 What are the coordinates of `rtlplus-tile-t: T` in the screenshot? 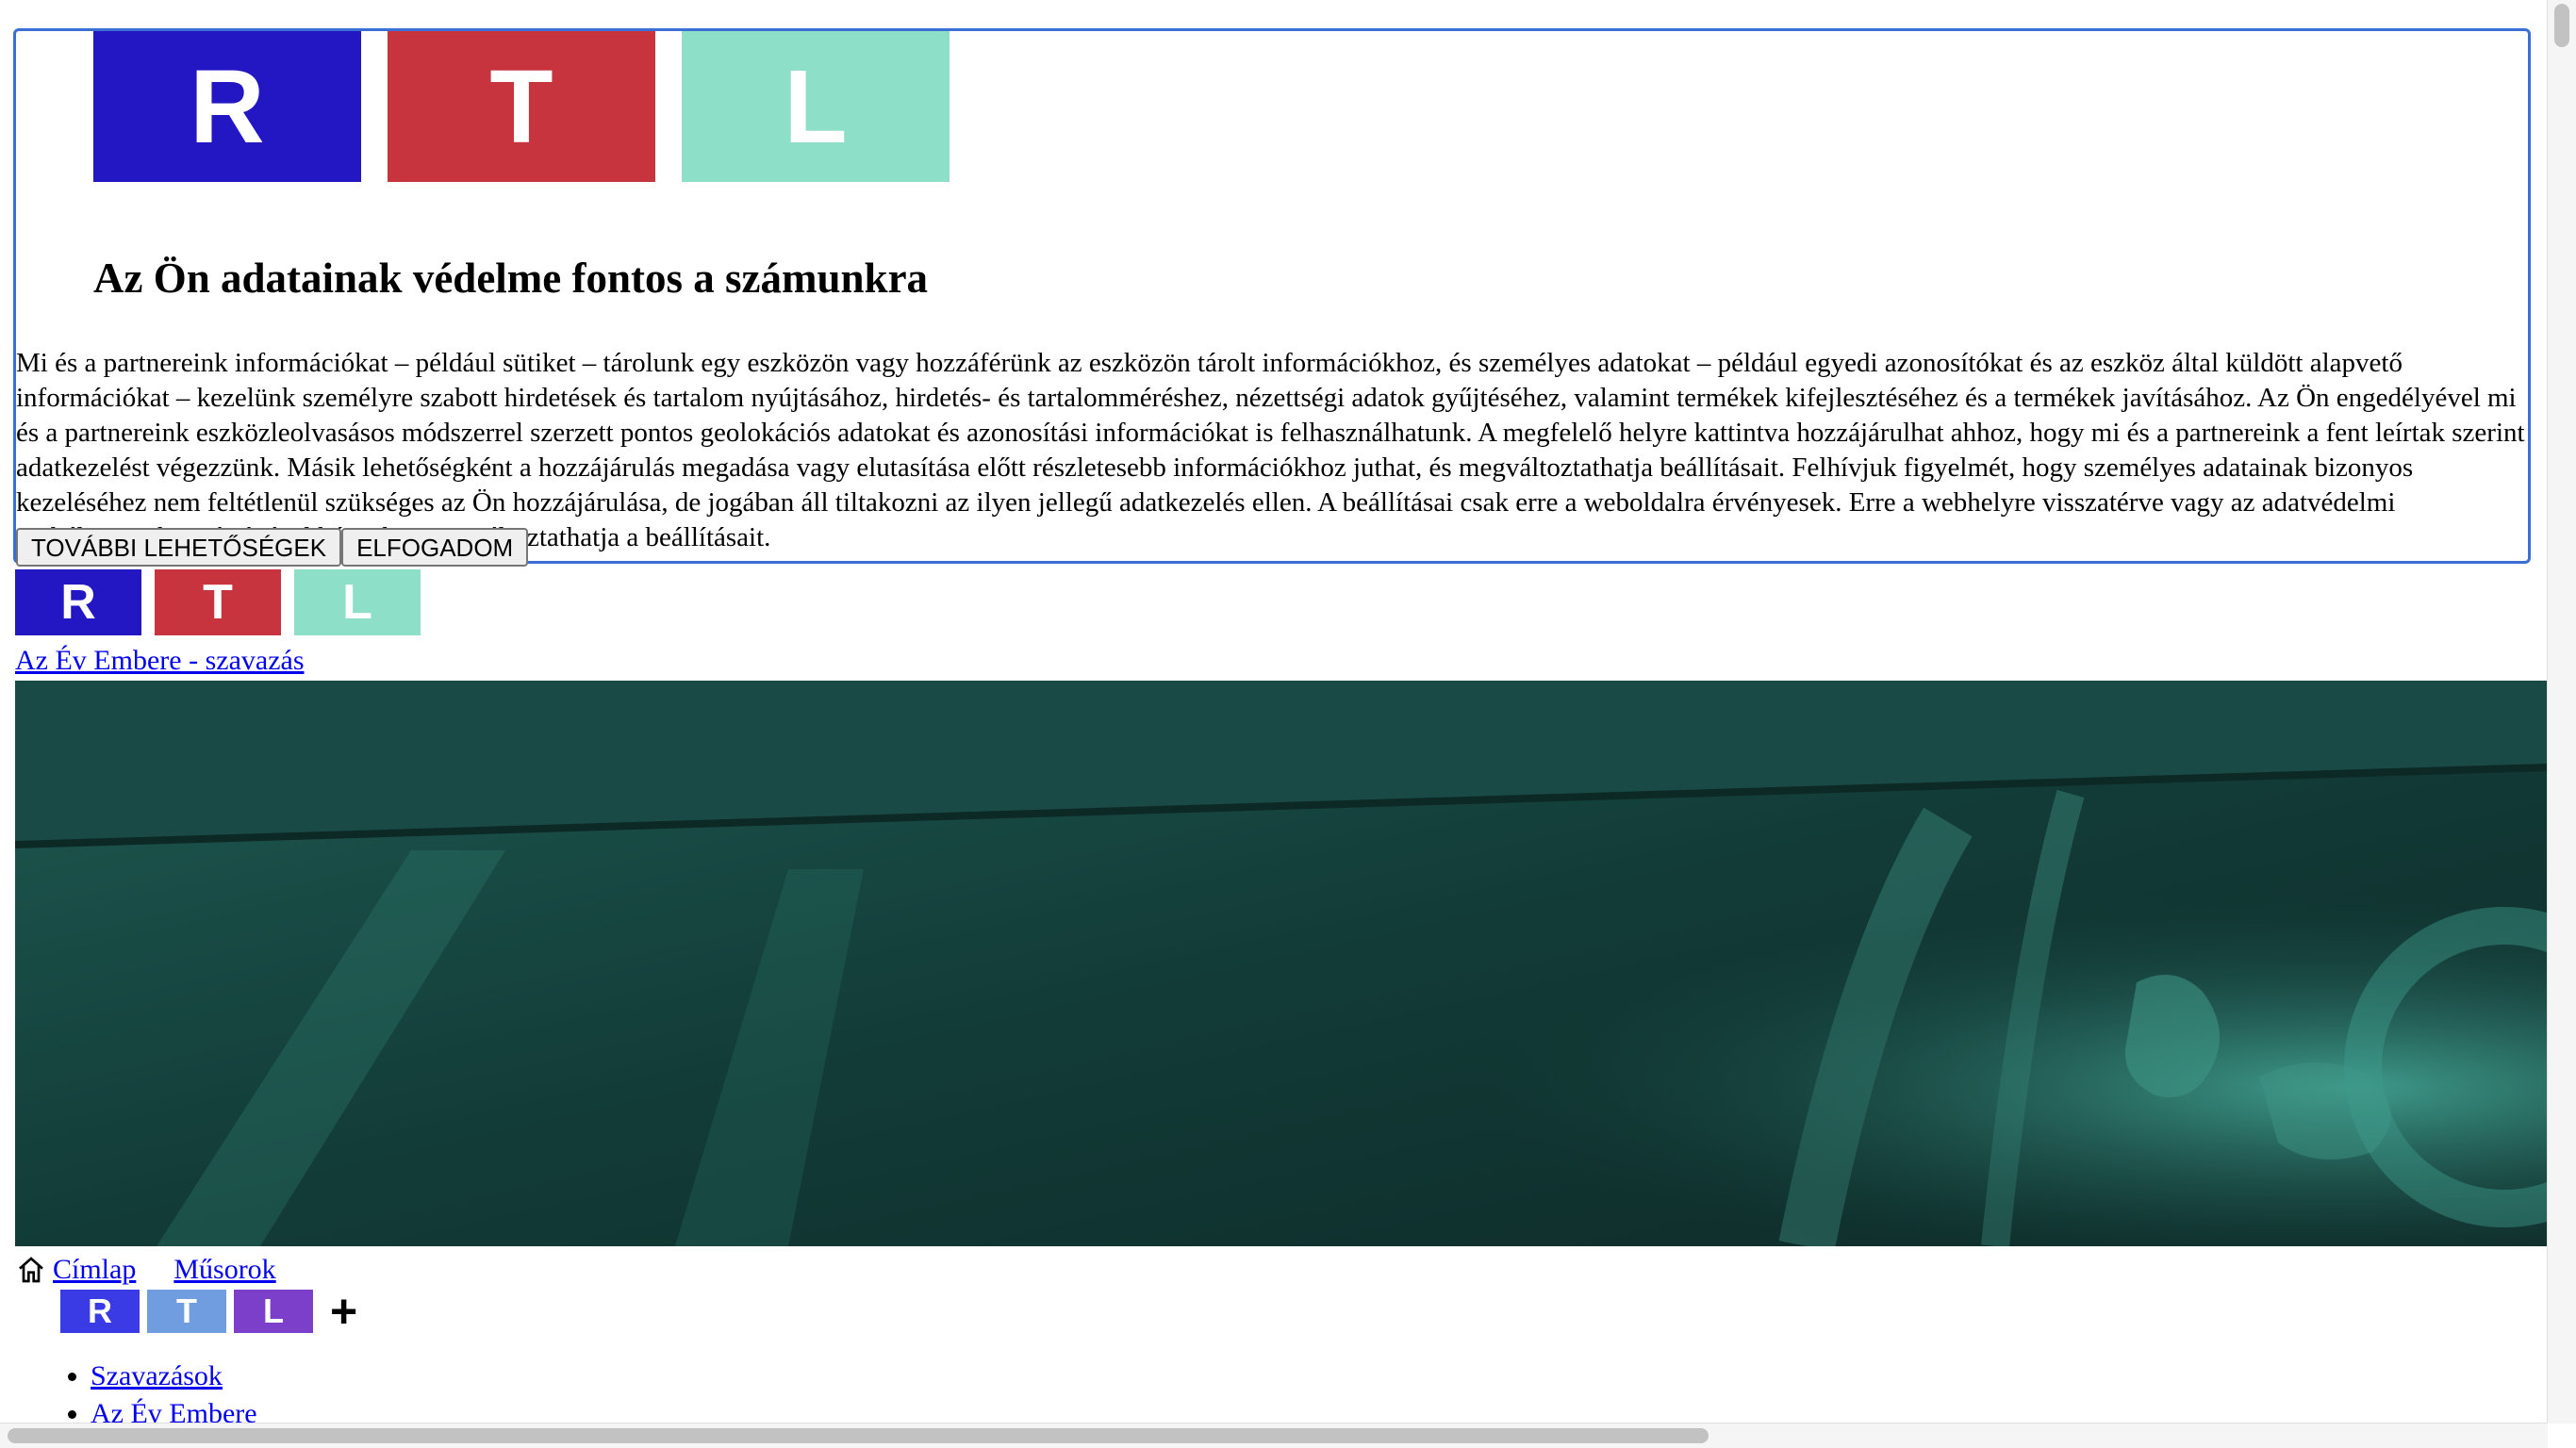 It's located at (186, 1311).